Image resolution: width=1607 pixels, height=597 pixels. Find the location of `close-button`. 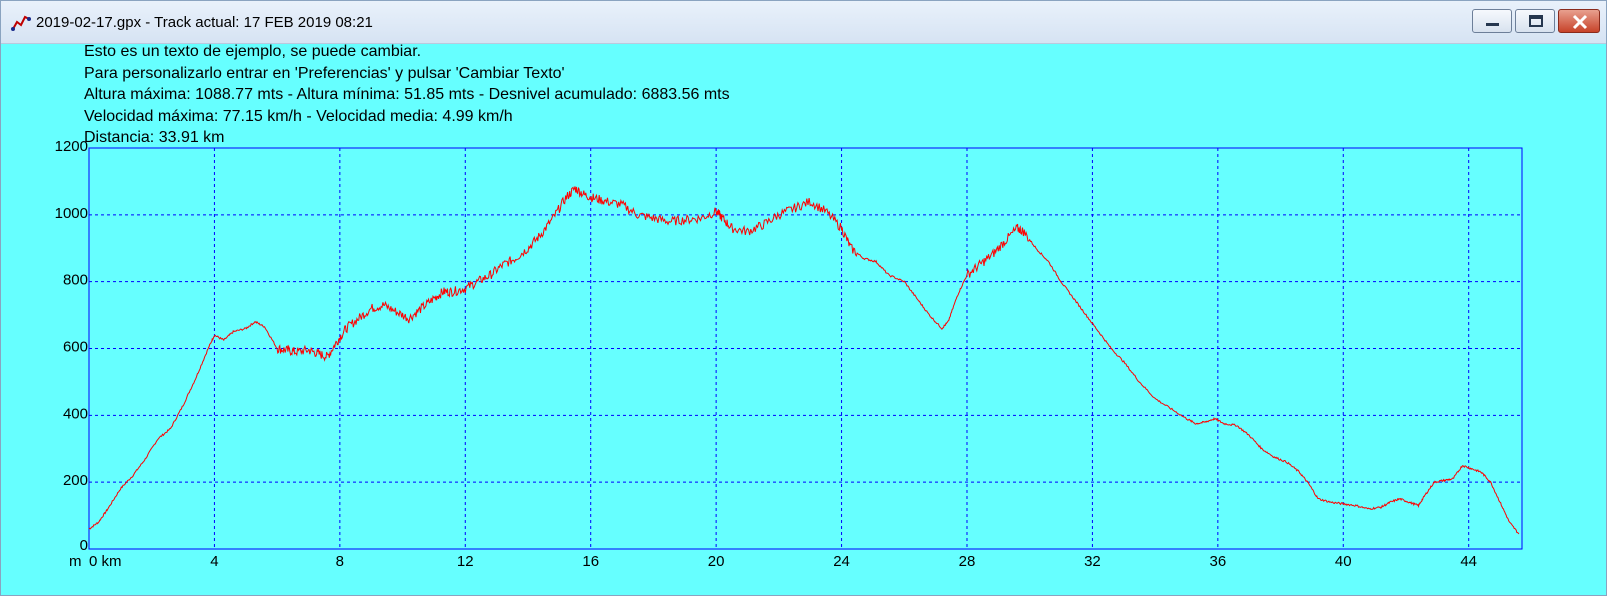

close-button is located at coordinates (1579, 21).